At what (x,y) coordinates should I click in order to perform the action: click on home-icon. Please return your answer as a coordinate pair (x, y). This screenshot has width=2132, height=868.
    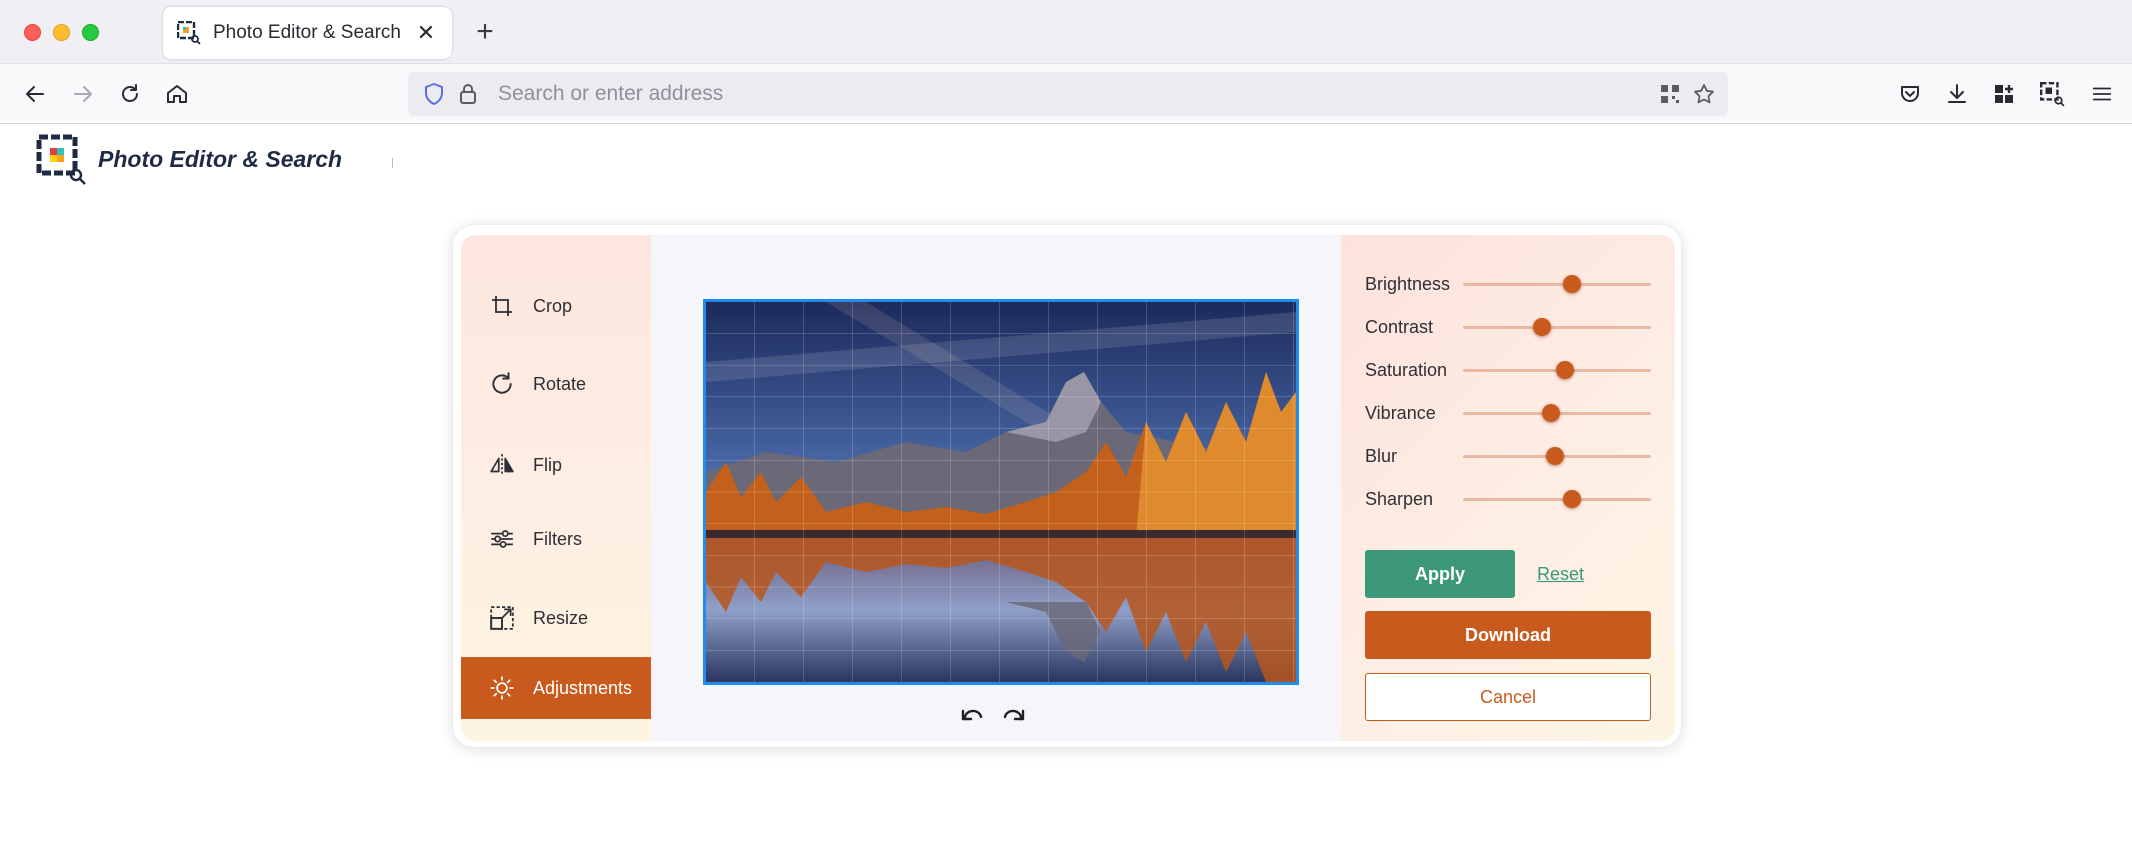
    Looking at the image, I should click on (177, 94).